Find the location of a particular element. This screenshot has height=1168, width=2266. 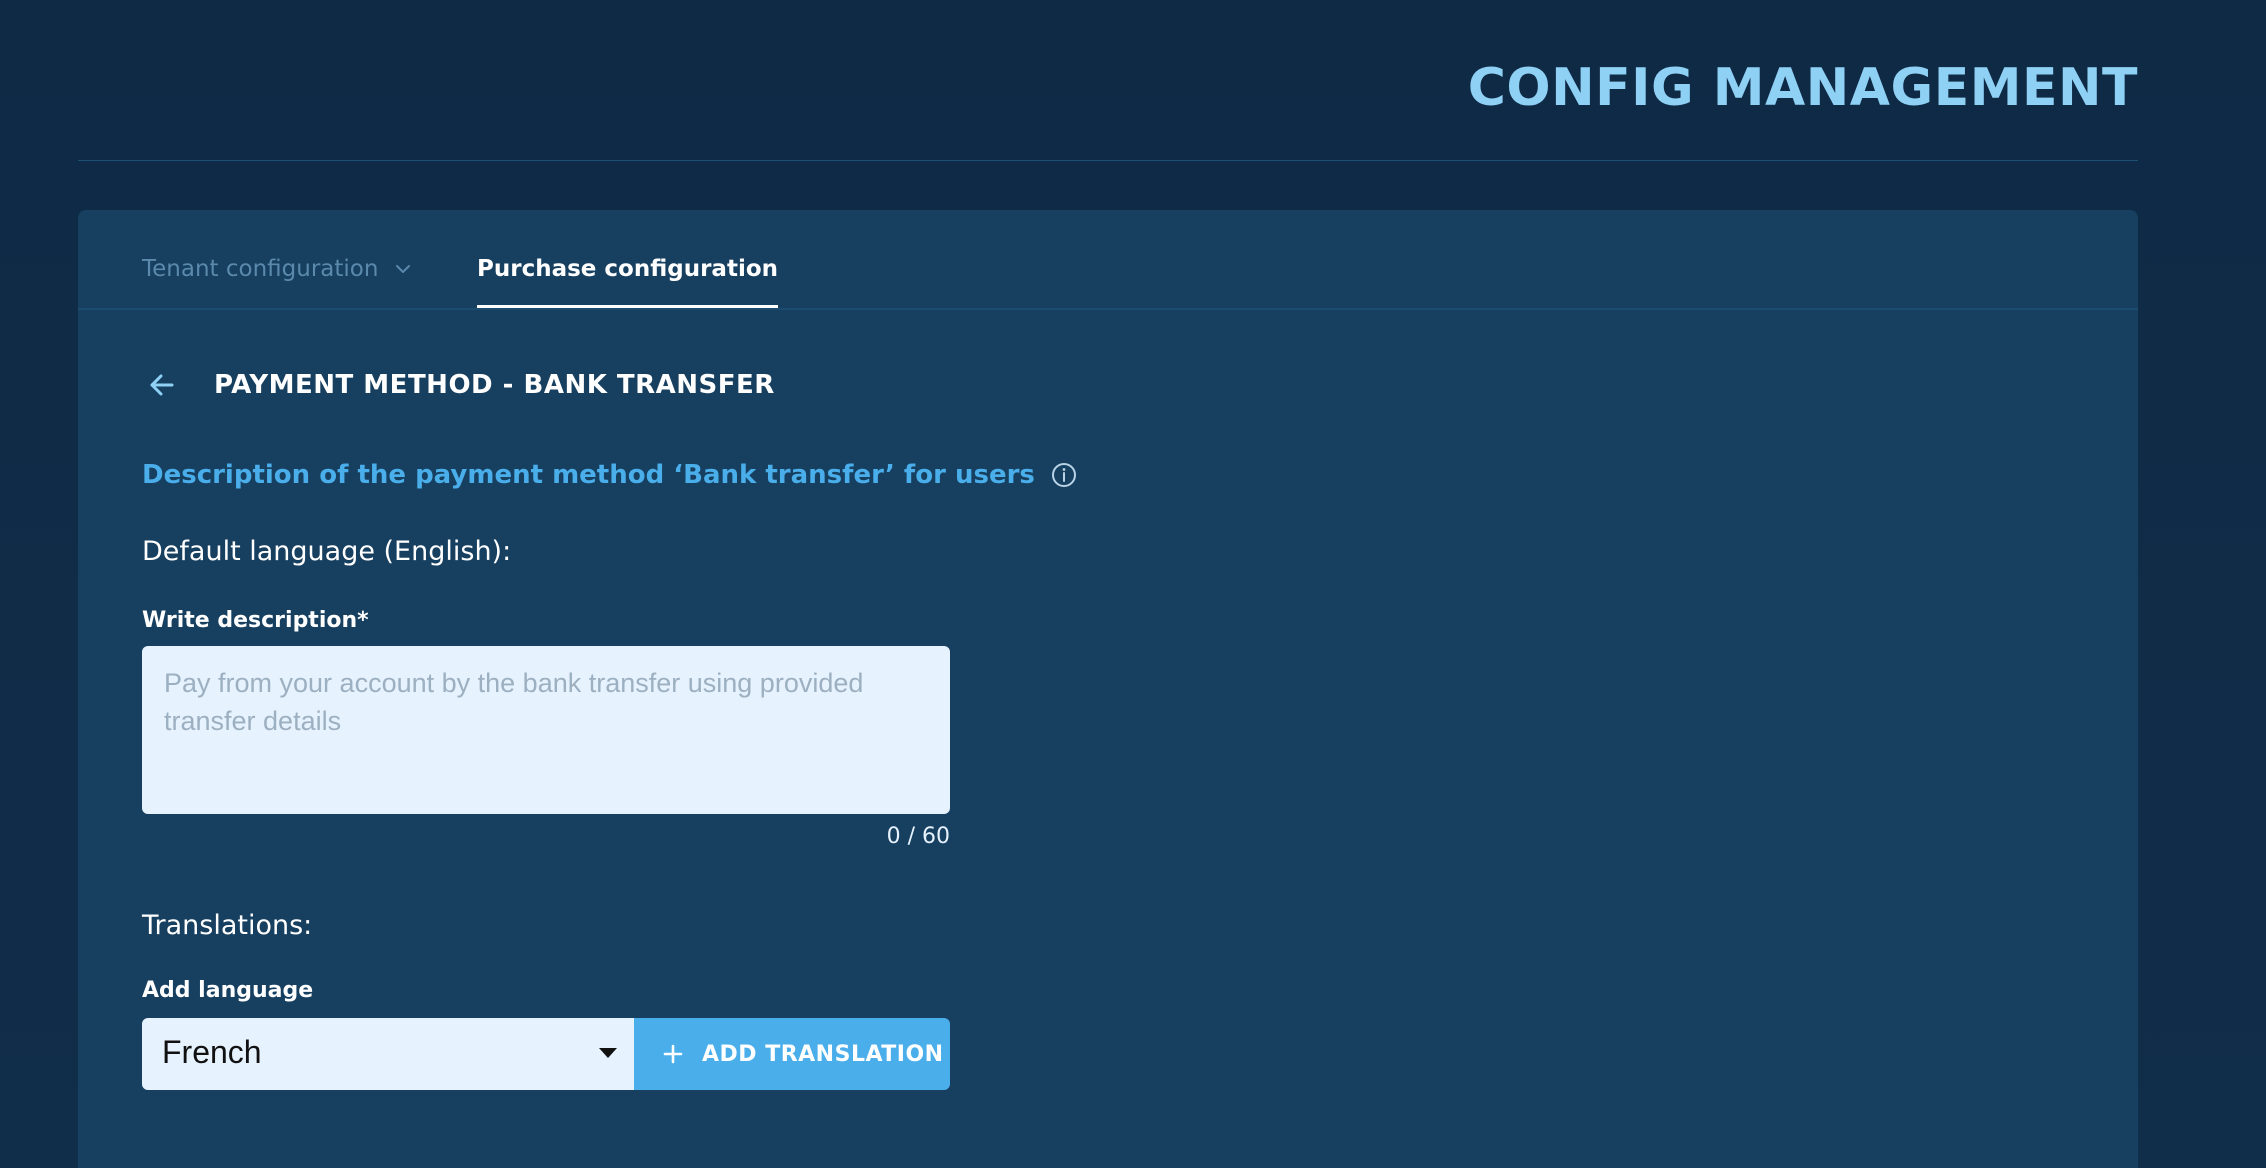

language-select-value: French is located at coordinates (212, 1052).